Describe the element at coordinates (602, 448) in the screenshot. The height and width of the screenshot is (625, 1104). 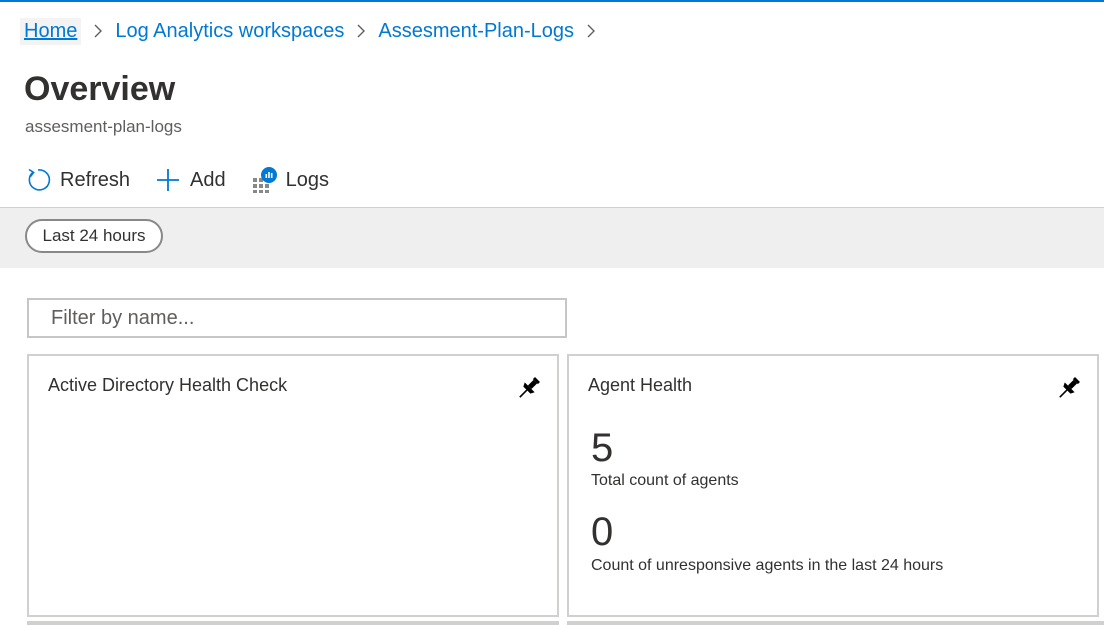
I see `total-agents-count: 5` at that location.